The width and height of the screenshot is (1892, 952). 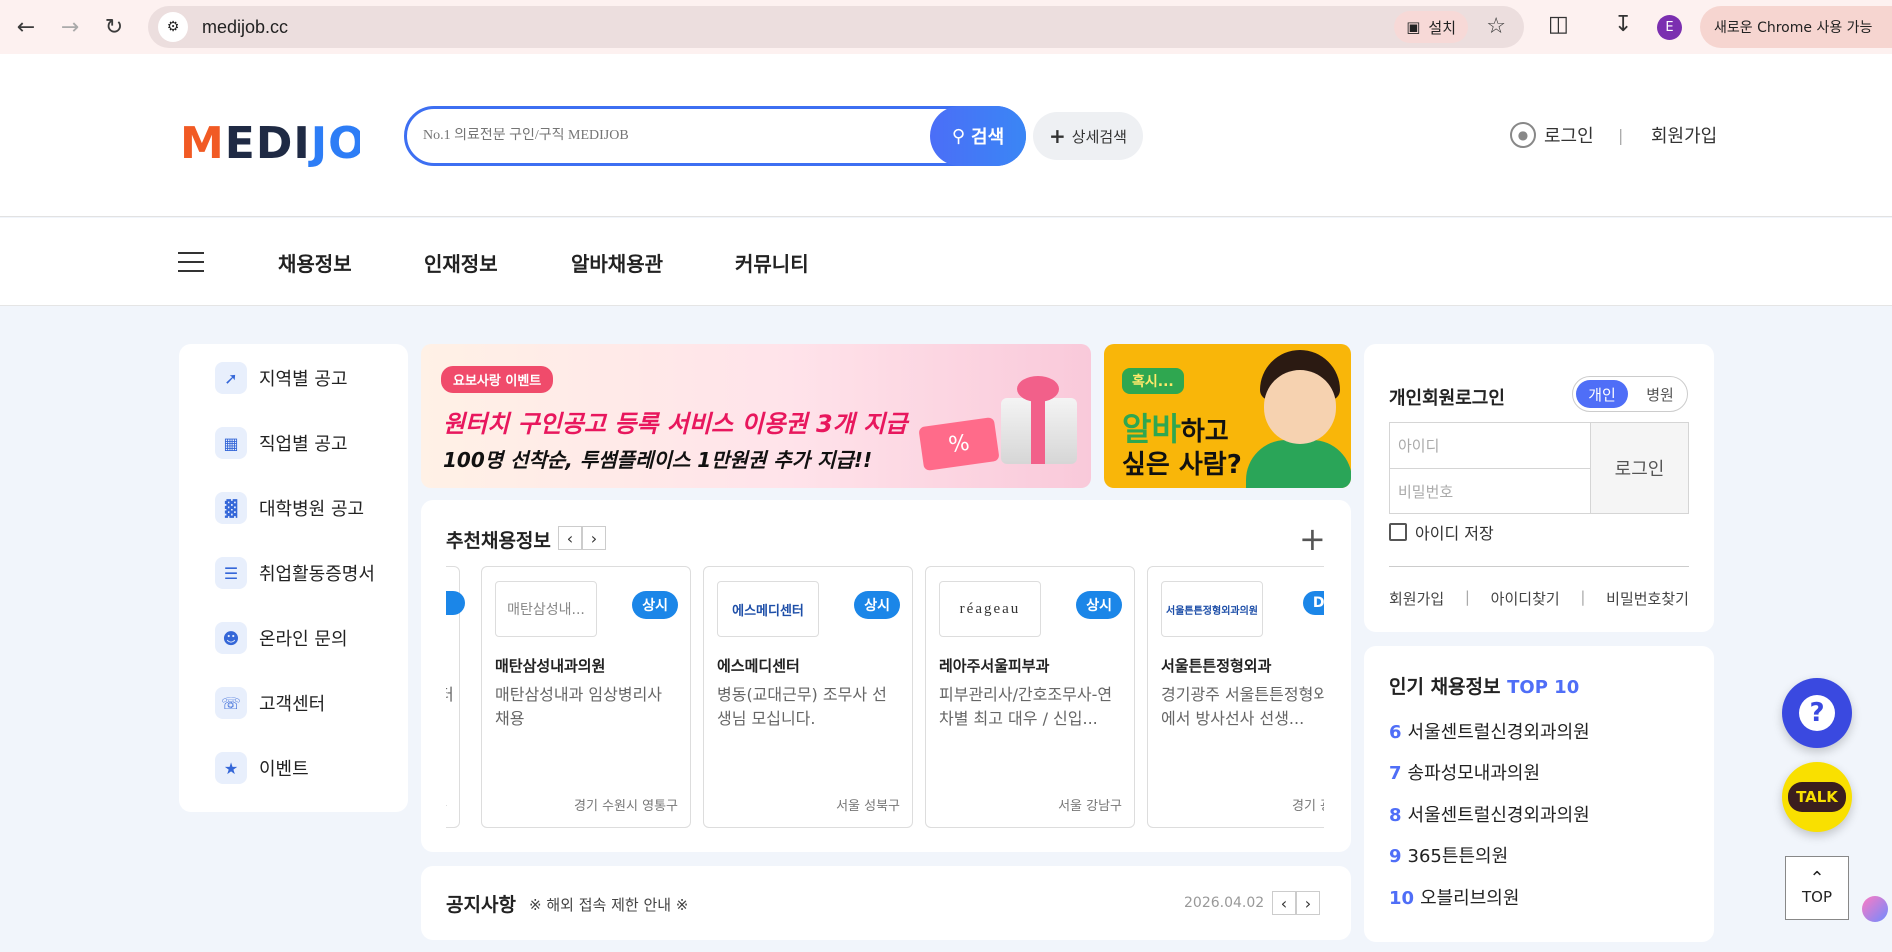 I want to click on forward-icon: →, so click(x=70, y=27).